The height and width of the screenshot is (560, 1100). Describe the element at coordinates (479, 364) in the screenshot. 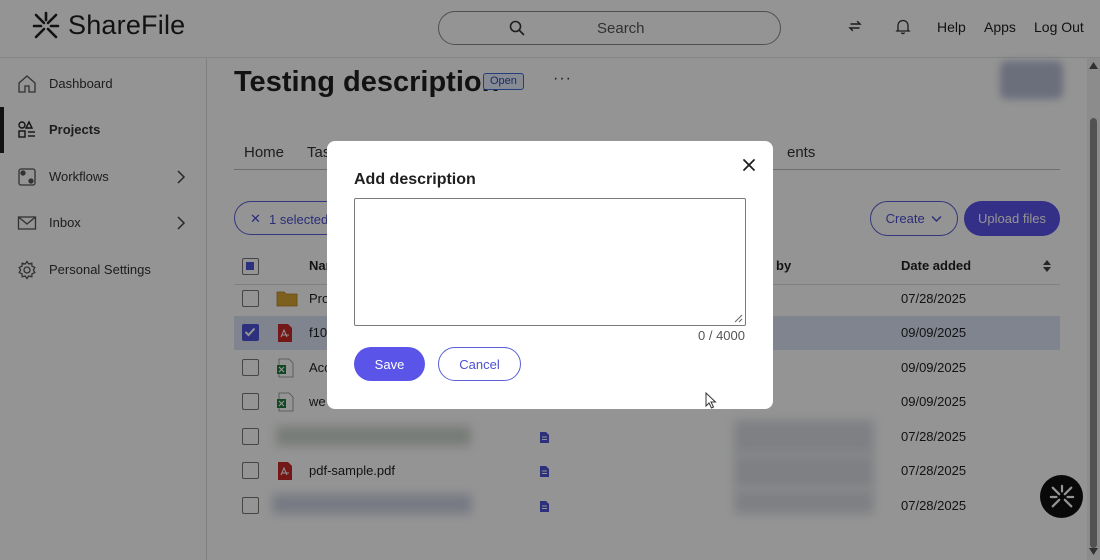

I see `cancel-button: Cancel` at that location.